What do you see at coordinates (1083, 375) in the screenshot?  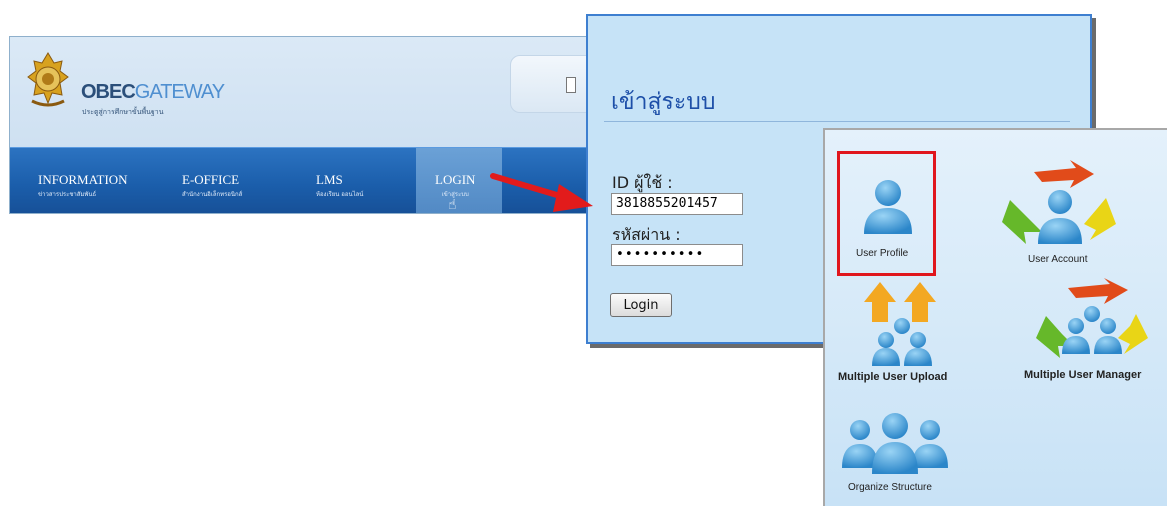 I see `tool-label: Multiple User Manager` at bounding box center [1083, 375].